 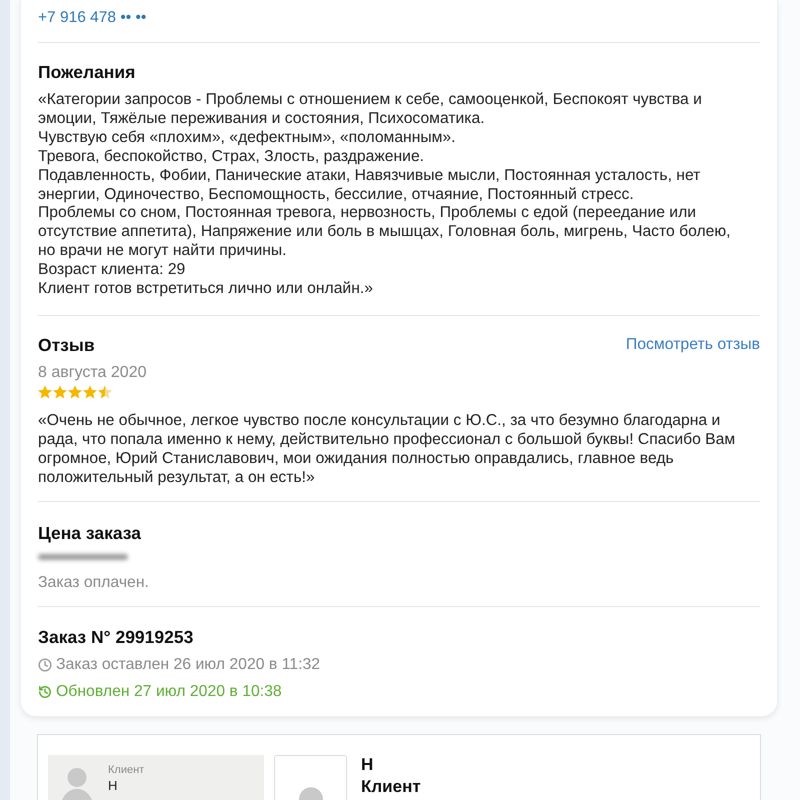 What do you see at coordinates (126, 769) in the screenshot?
I see `preview-label: Клиент` at bounding box center [126, 769].